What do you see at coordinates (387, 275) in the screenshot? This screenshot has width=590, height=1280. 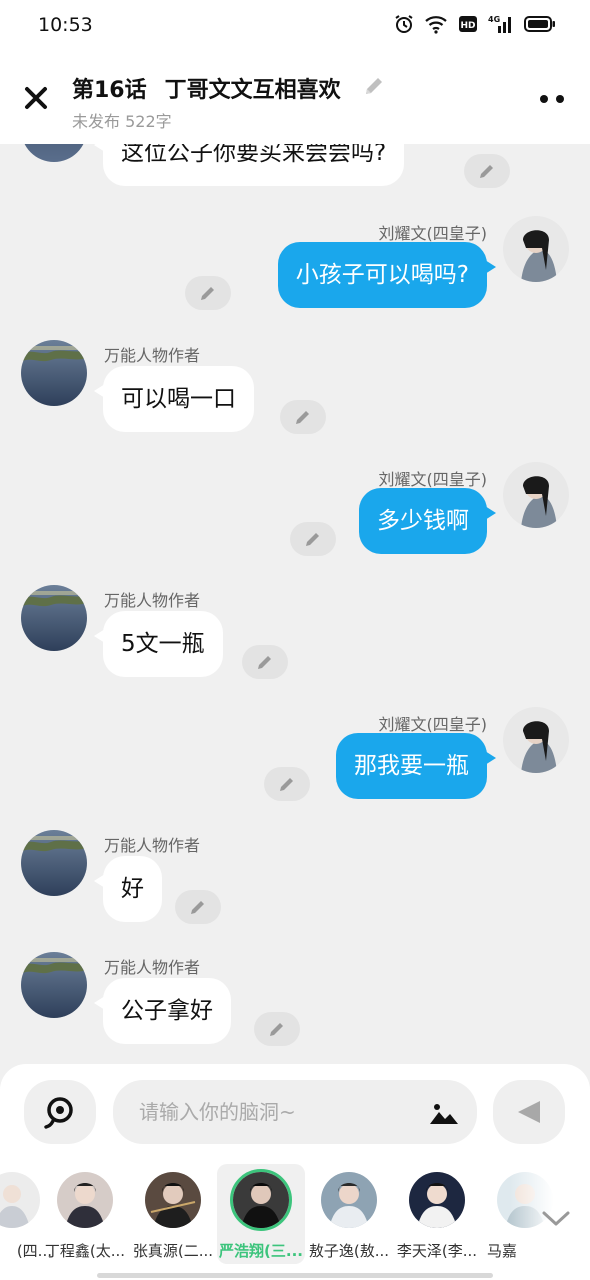 I see `message-bubble: 小孩子可以喝吗?` at bounding box center [387, 275].